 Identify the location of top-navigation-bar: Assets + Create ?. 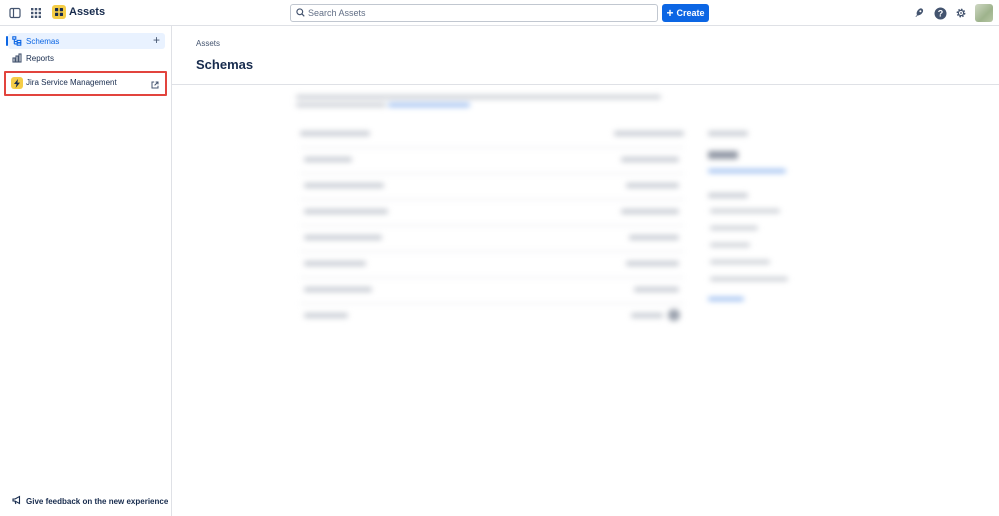
(499, 13).